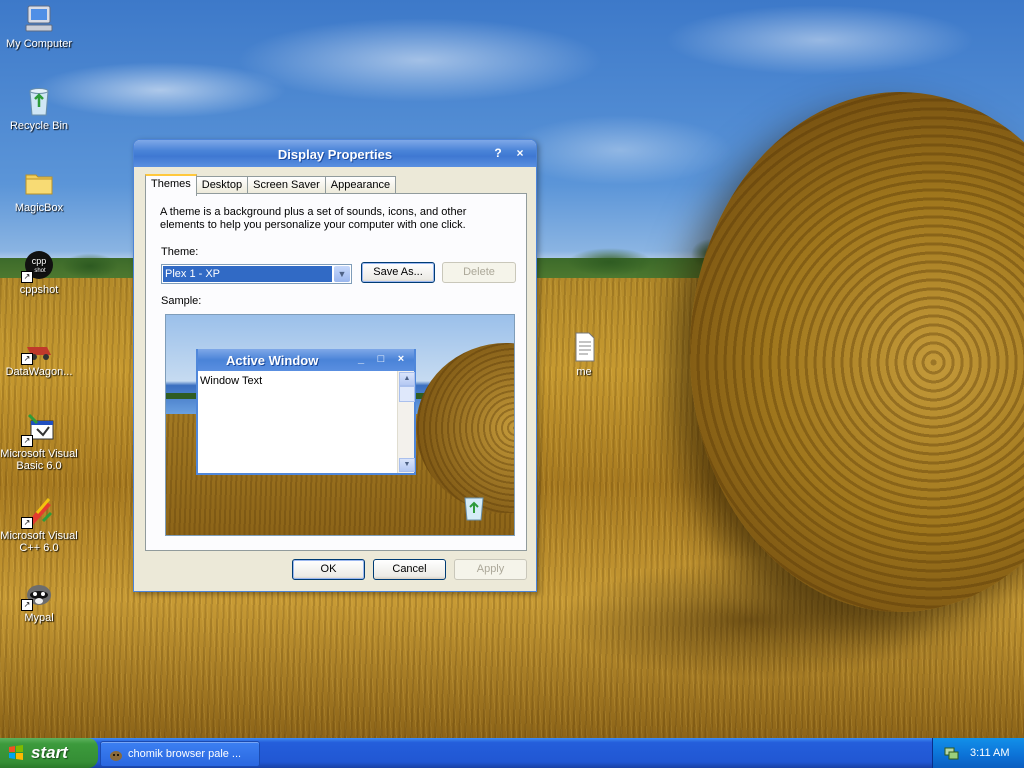  I want to click on desktop-icon-recycle-bin: Recycle Bin, so click(39, 108).